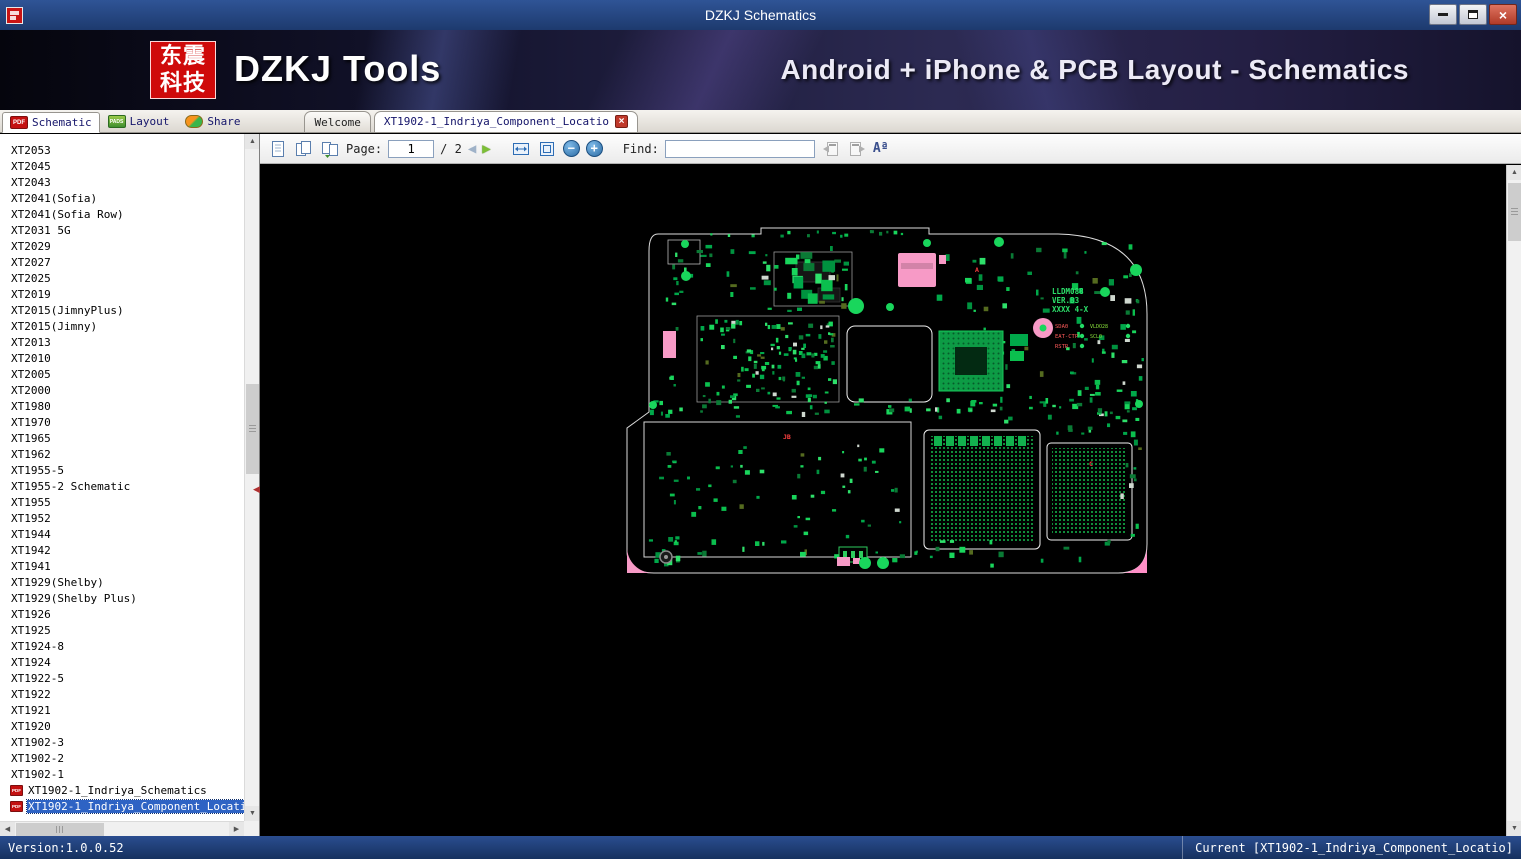 The image size is (1521, 859). I want to click on tree-item: XT2025, so click(126, 278).